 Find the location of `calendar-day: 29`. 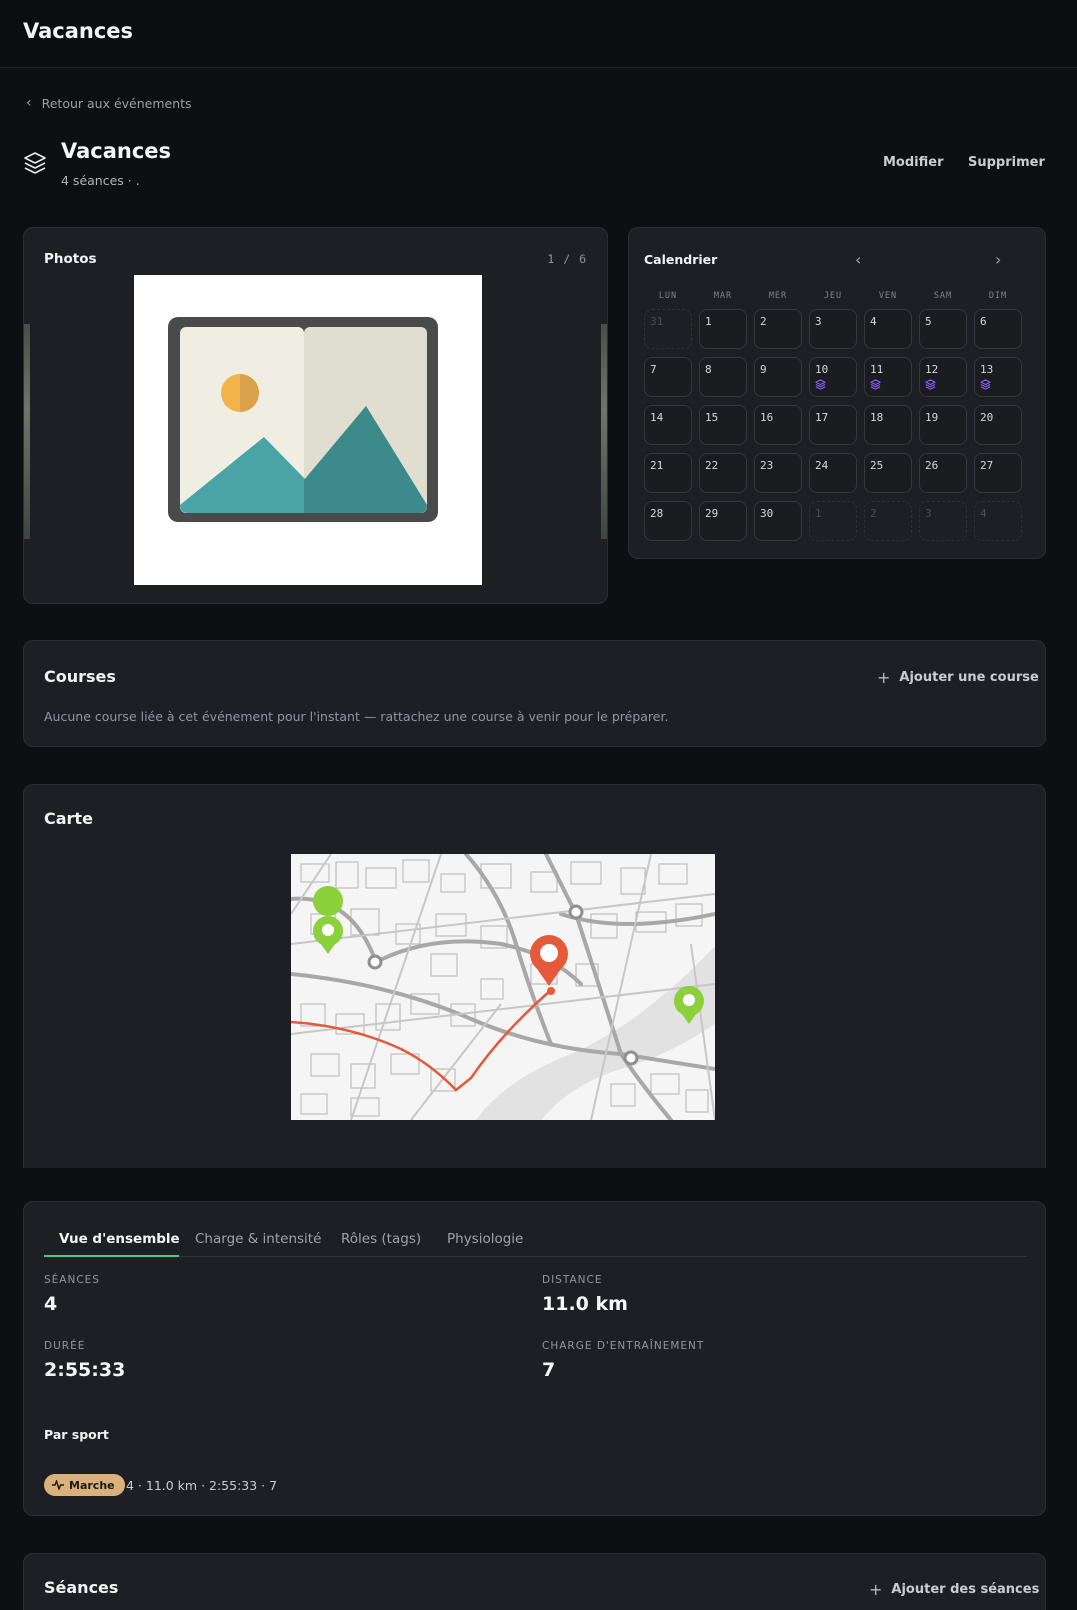

calendar-day: 29 is located at coordinates (723, 521).